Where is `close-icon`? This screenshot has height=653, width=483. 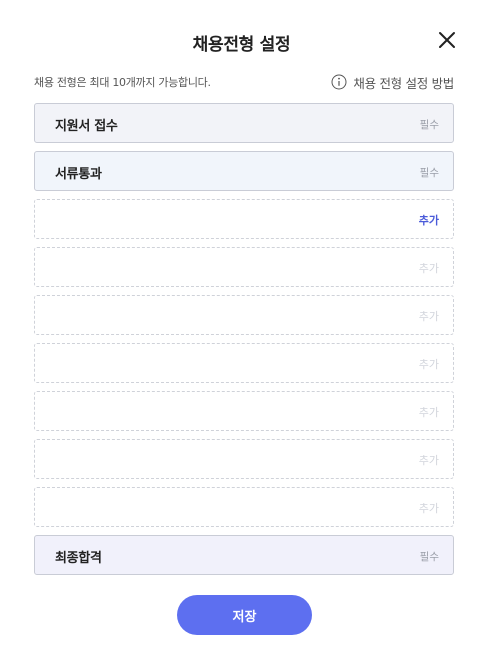 close-icon is located at coordinates (447, 40).